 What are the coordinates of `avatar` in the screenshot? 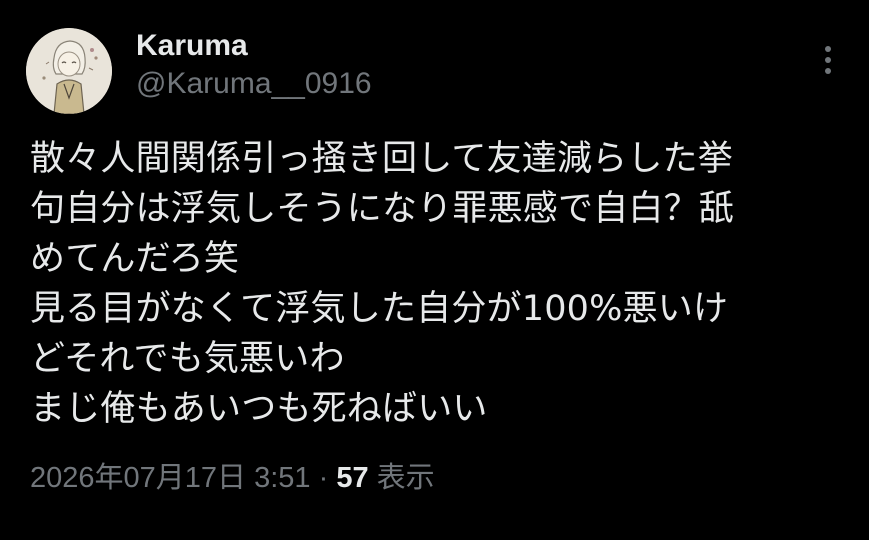 It's located at (69, 71).